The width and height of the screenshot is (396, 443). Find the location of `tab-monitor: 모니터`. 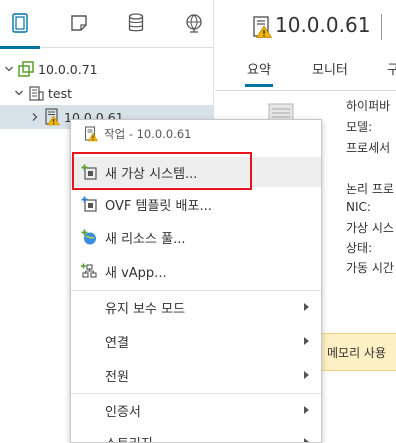

tab-monitor: 모니터 is located at coordinates (330, 68).